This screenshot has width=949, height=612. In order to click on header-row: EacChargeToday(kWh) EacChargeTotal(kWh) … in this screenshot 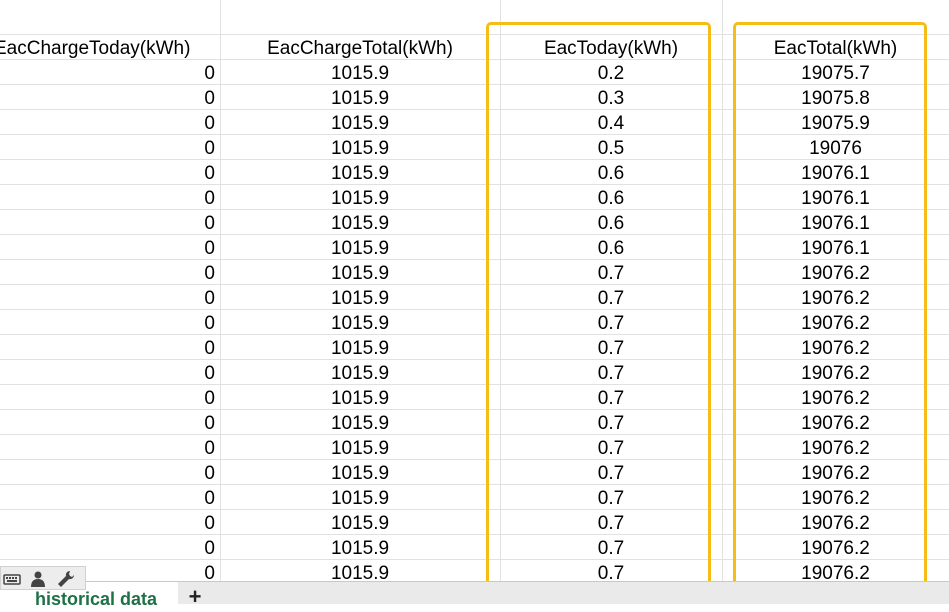, I will do `click(474, 47)`.